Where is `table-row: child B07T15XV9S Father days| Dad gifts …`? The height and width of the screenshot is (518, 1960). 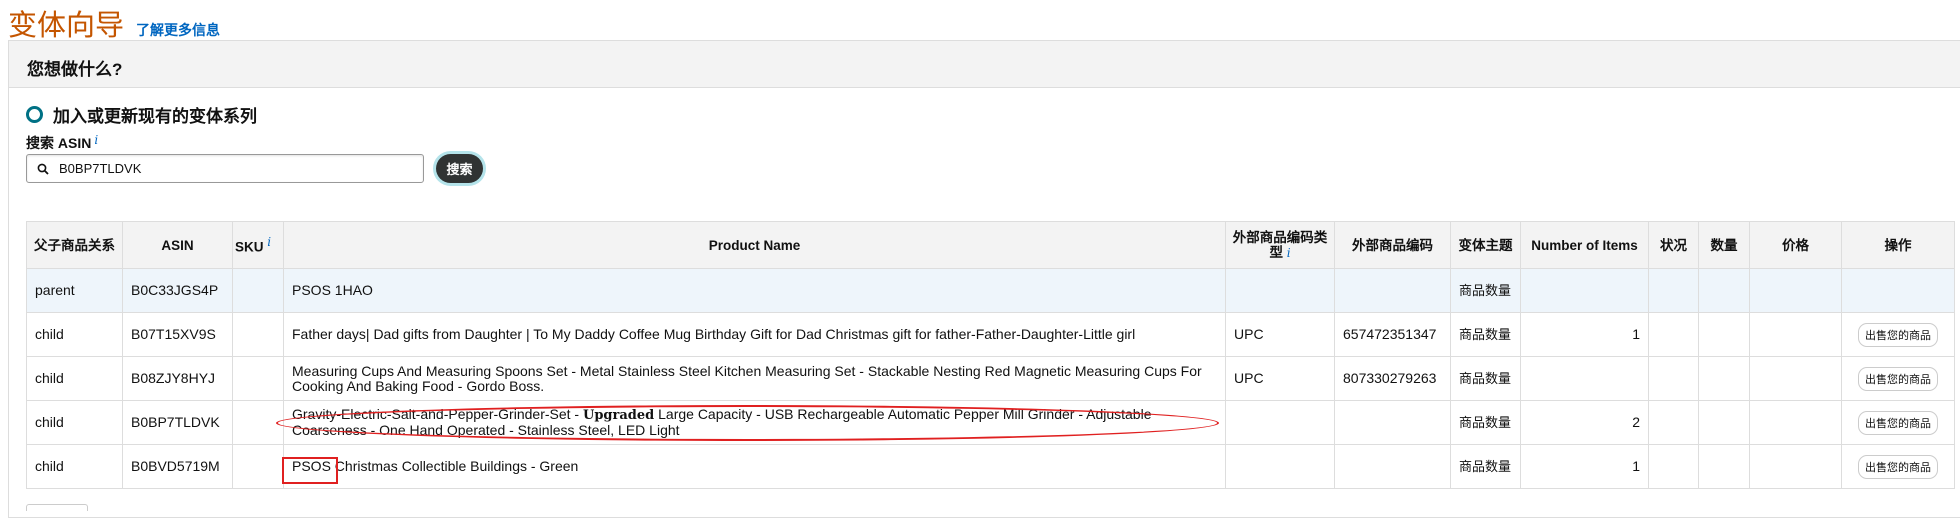 table-row: child B07T15XV9S Father days| Dad gifts … is located at coordinates (990, 334).